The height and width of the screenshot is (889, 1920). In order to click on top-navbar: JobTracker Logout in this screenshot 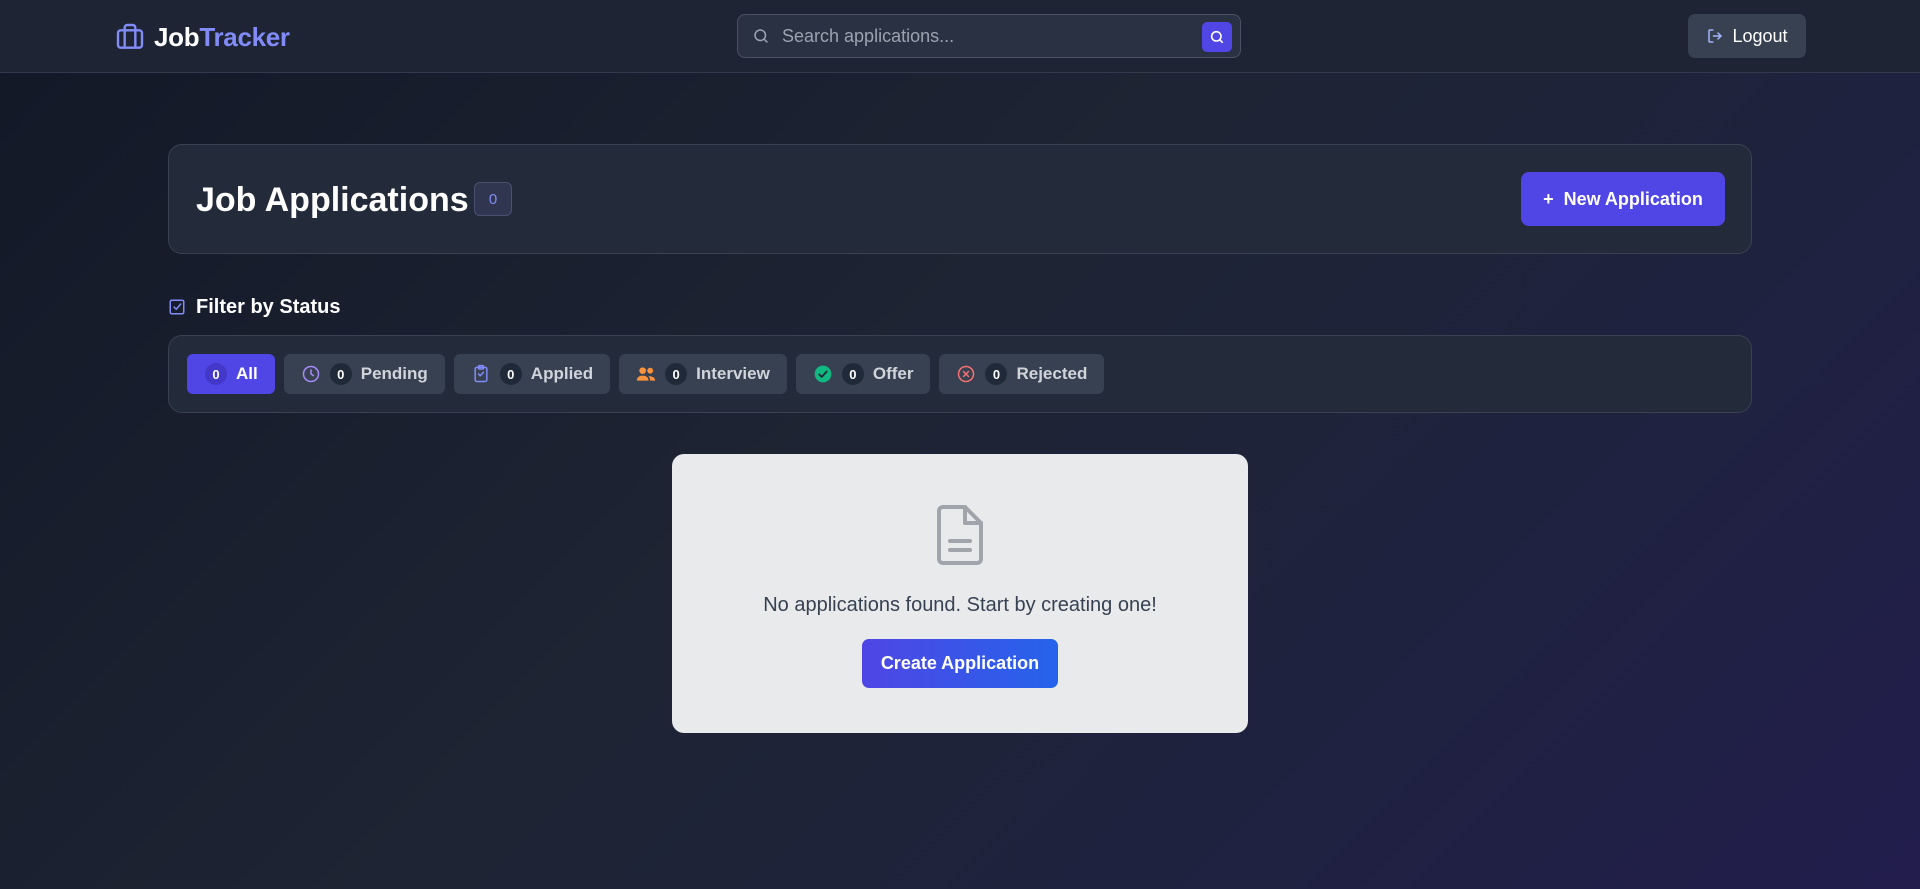, I will do `click(960, 36)`.